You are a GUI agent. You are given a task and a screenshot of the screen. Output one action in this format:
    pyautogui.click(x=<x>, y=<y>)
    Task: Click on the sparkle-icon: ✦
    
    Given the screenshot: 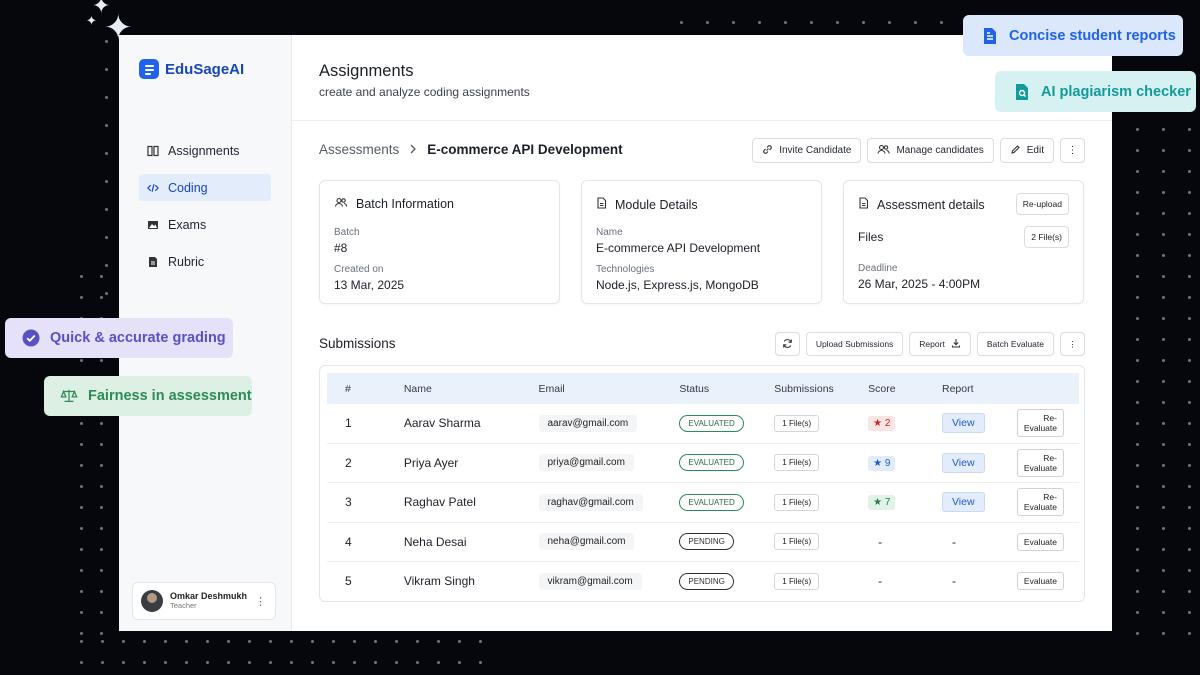 What is the action you would take?
    pyautogui.click(x=91, y=21)
    